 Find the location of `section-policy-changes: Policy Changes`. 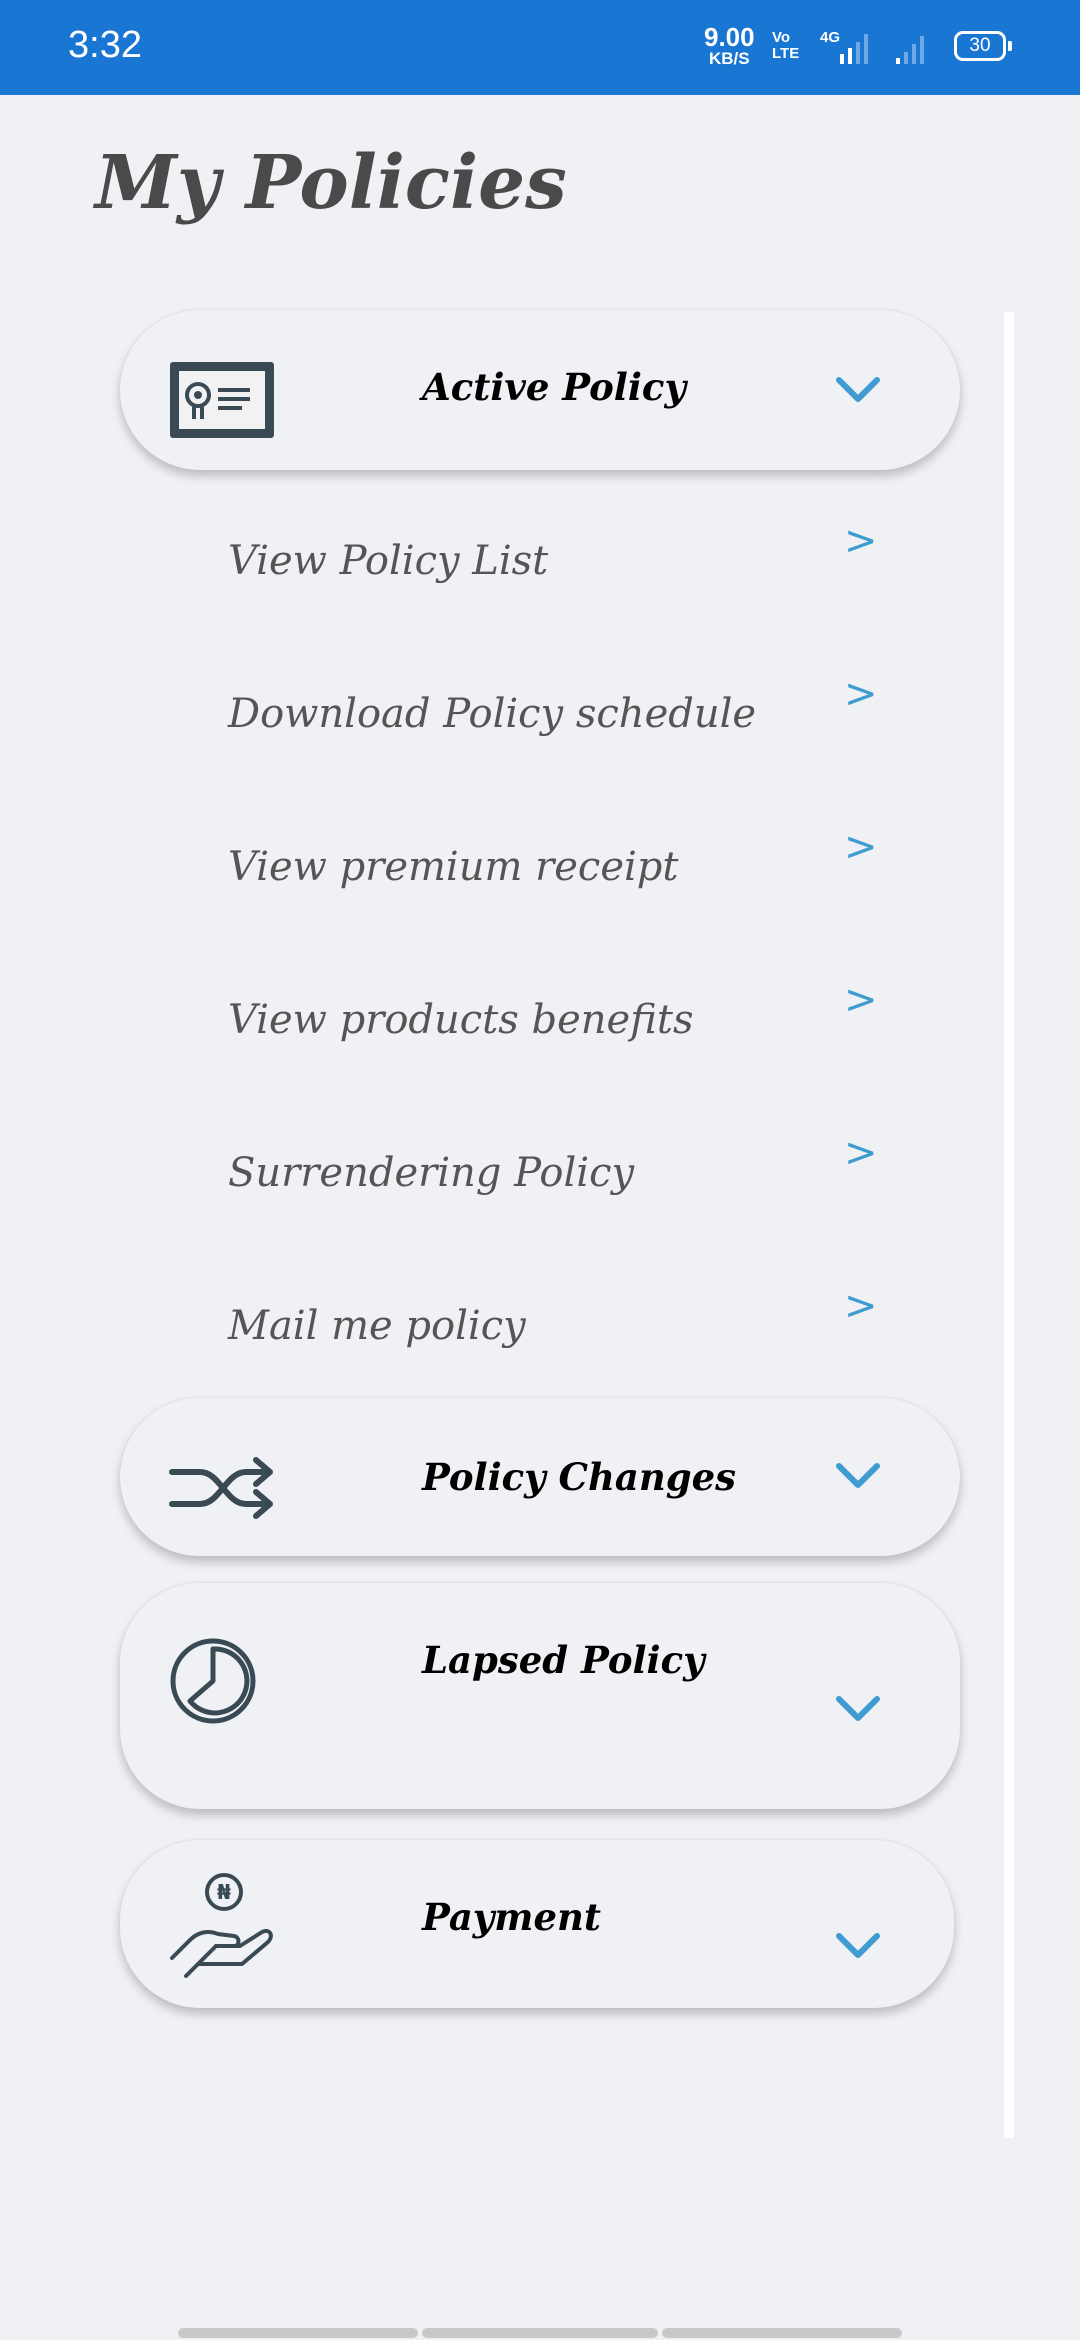

section-policy-changes: Policy Changes is located at coordinates (540, 1477).